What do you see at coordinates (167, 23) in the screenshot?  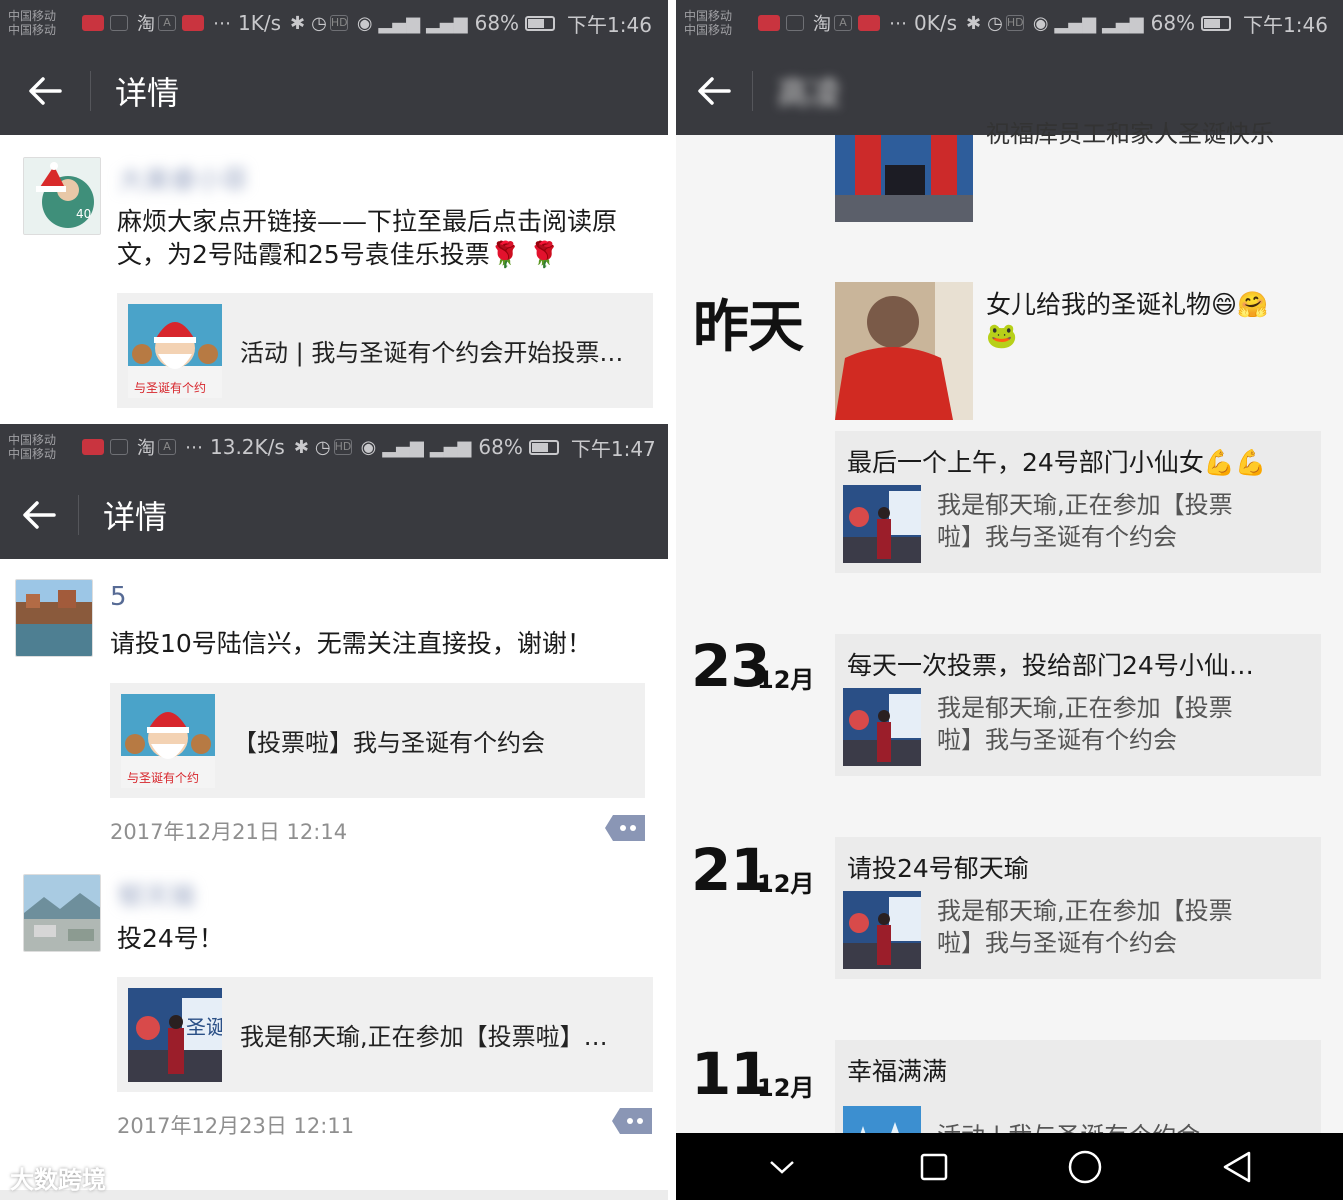 I see `app-a-icon: A` at bounding box center [167, 23].